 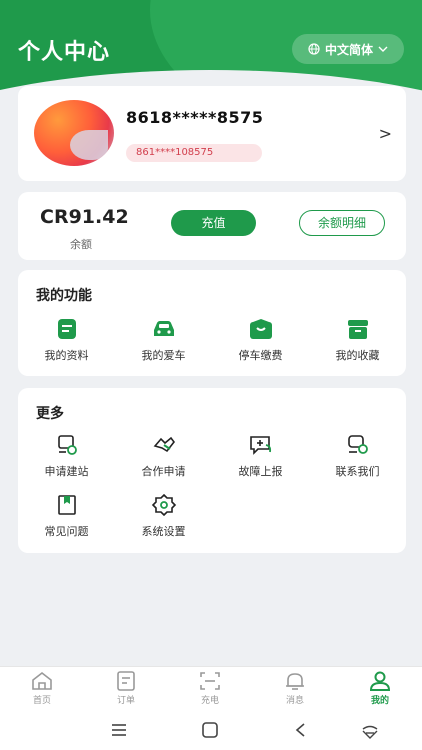 I want to click on language-label: 中文简体, so click(x=348, y=49).